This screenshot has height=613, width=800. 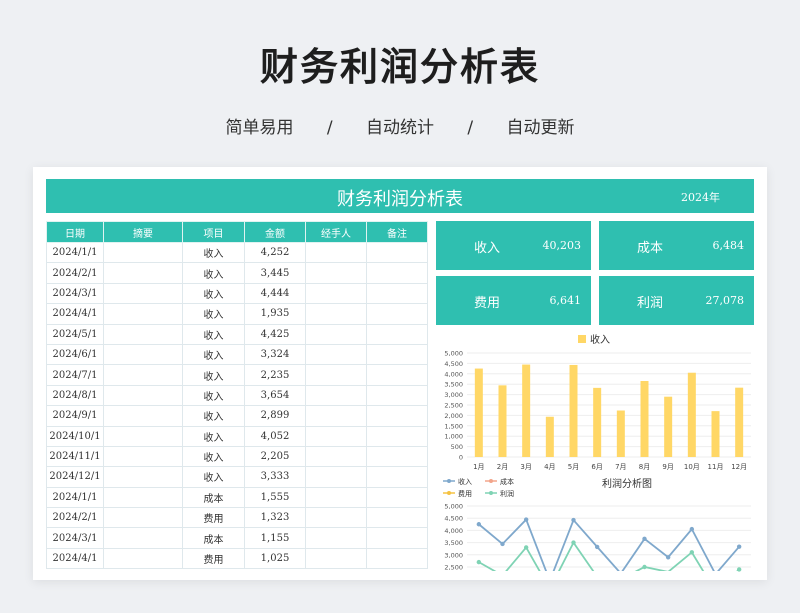 What do you see at coordinates (275, 273) in the screenshot?
I see `cell-amount: 3,445` at bounding box center [275, 273].